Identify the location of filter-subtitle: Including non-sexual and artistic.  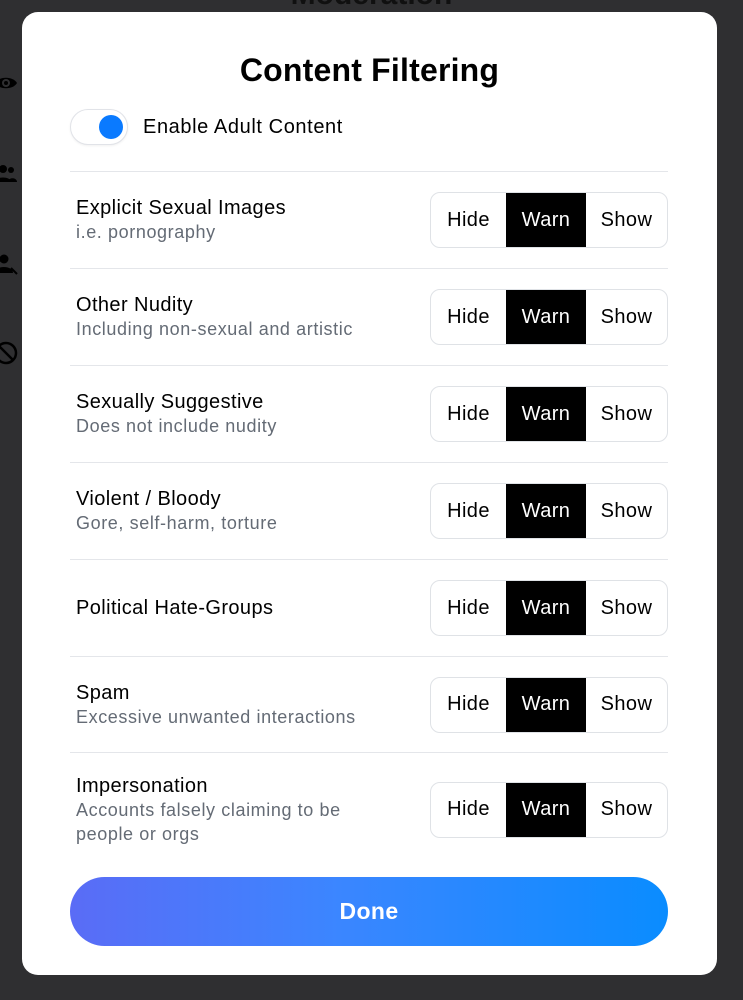
(214, 329).